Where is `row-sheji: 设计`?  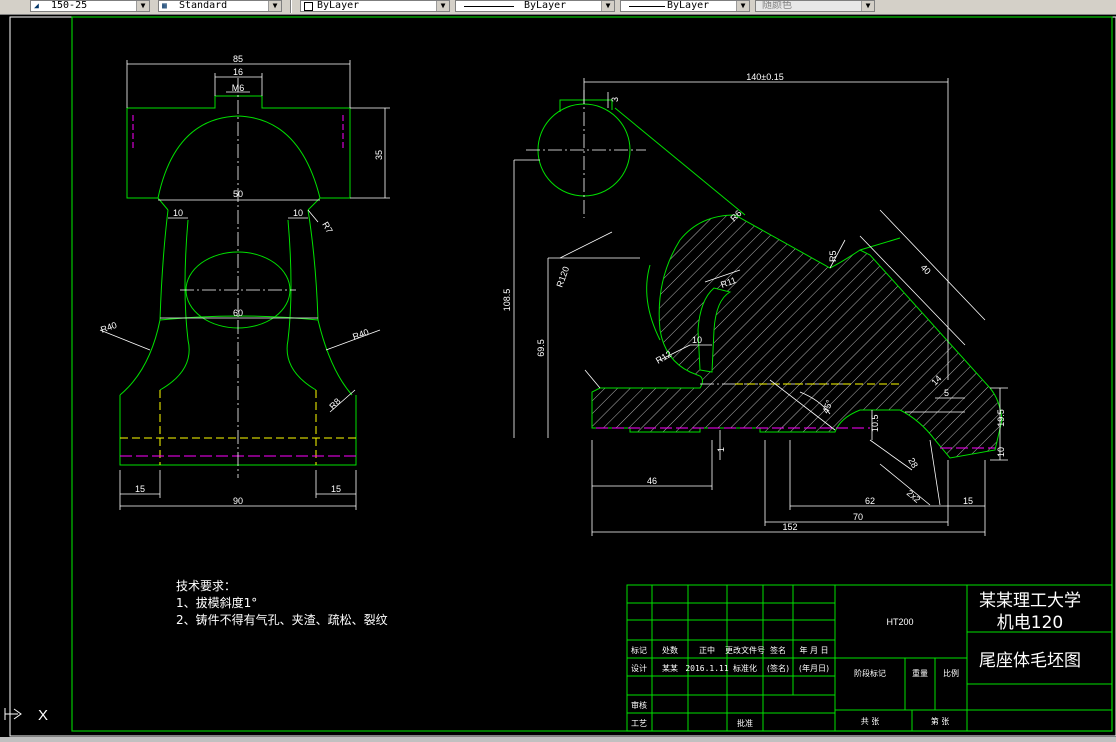
row-sheji: 设计 is located at coordinates (639, 668).